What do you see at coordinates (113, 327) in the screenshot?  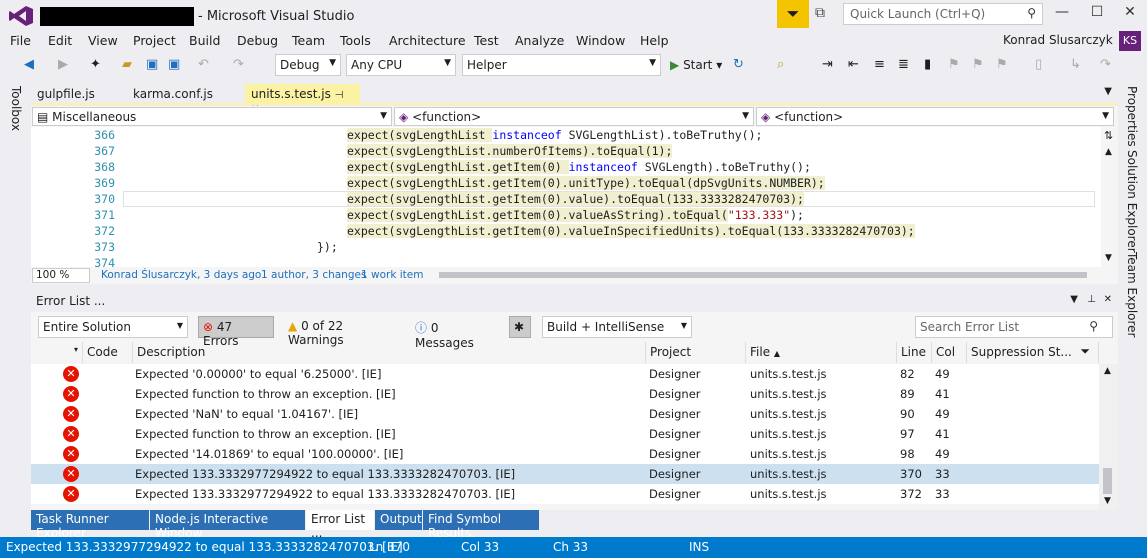 I see `scope-filter-select: Entire Solution ▼` at bounding box center [113, 327].